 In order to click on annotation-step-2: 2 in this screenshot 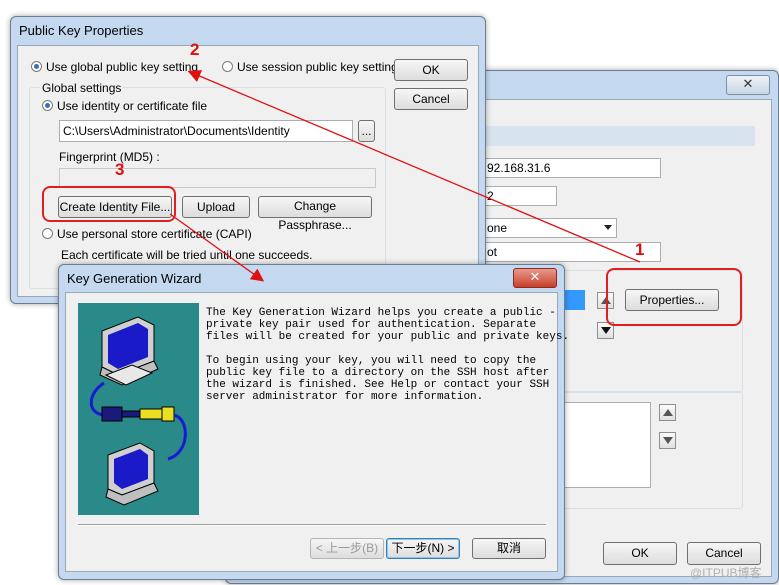, I will do `click(195, 49)`.